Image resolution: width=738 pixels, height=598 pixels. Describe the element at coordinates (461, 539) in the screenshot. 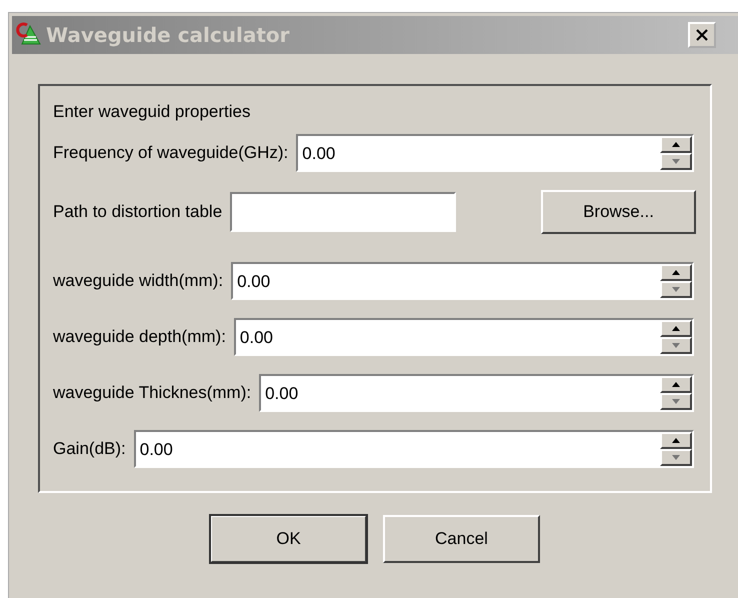

I see `dialog-button: Cancel` at that location.